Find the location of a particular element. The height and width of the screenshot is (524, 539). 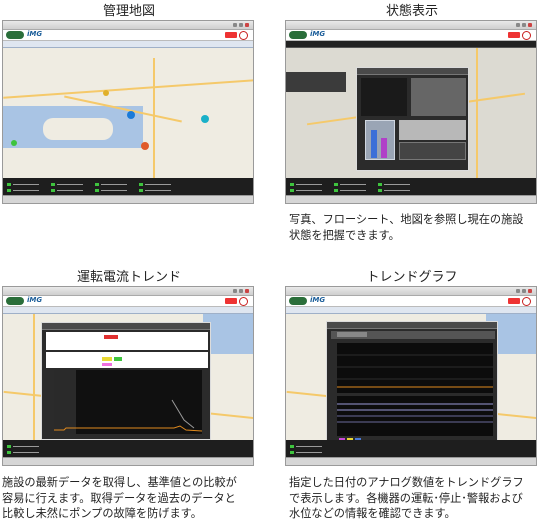

panel-title-status: 状態表示 is located at coordinates (411, 11).